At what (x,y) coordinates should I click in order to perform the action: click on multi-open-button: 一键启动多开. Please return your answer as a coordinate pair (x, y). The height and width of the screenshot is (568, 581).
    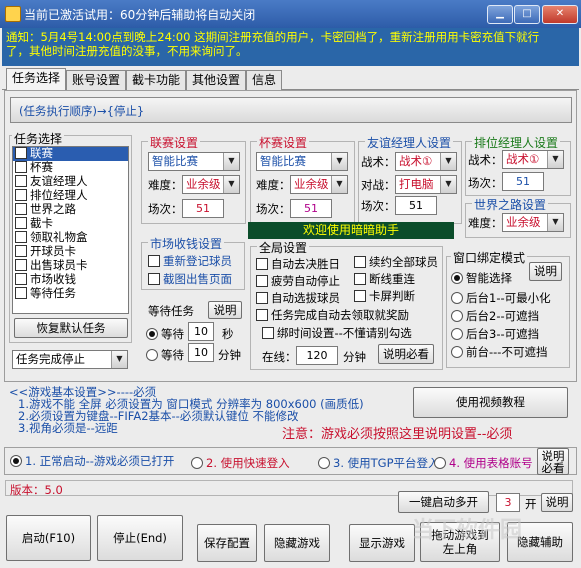
    Looking at the image, I should click on (443, 502).